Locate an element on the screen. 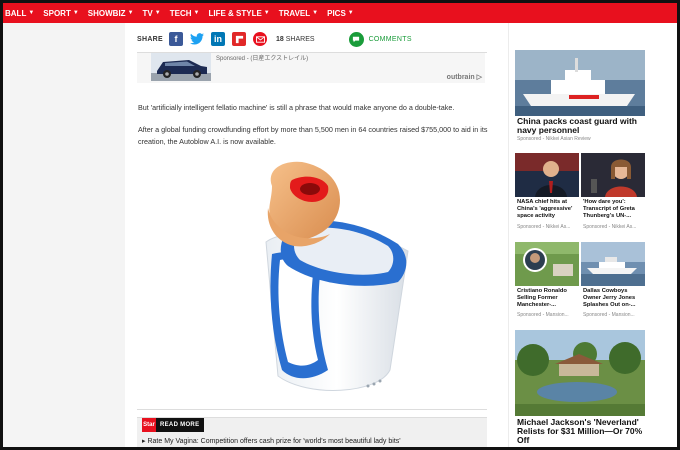 The width and height of the screenshot is (680, 450). car-ad-image is located at coordinates (181, 67).